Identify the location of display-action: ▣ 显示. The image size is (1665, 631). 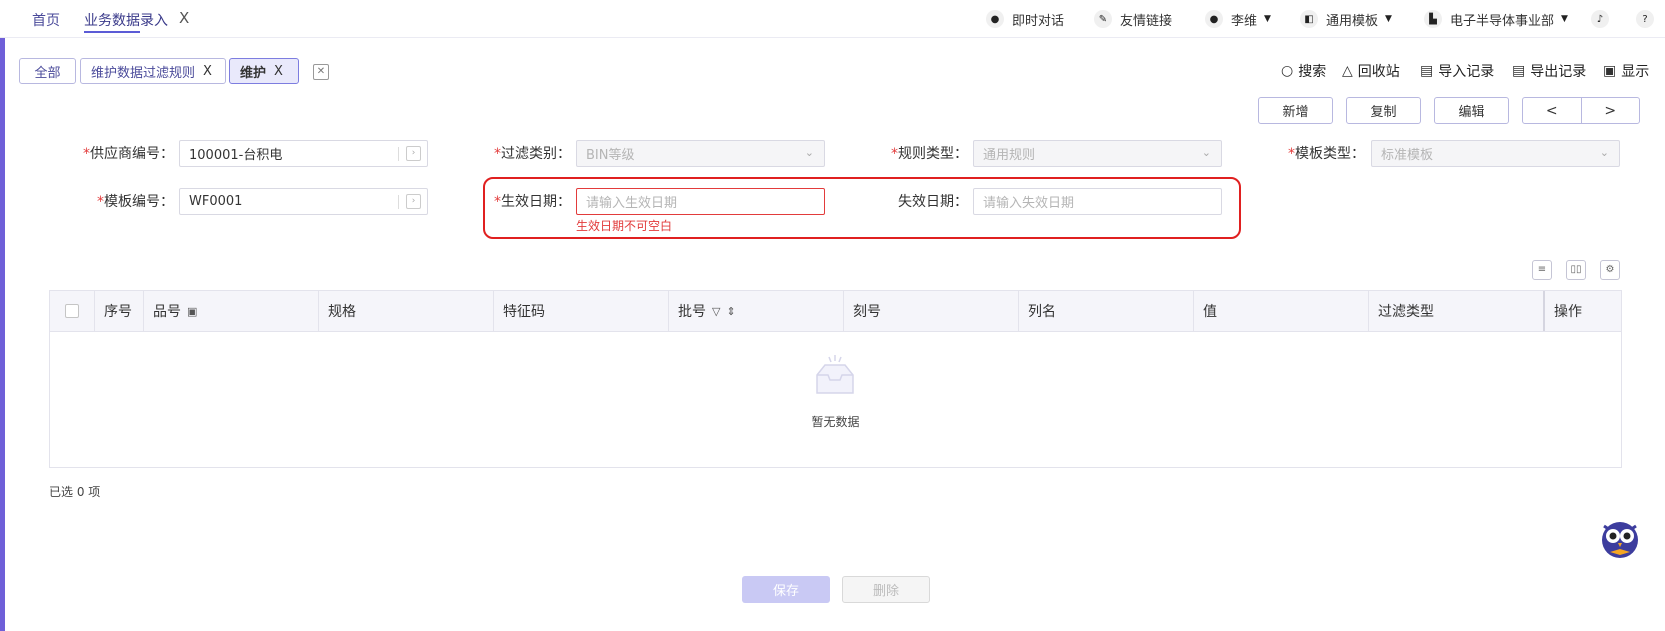
(1626, 71).